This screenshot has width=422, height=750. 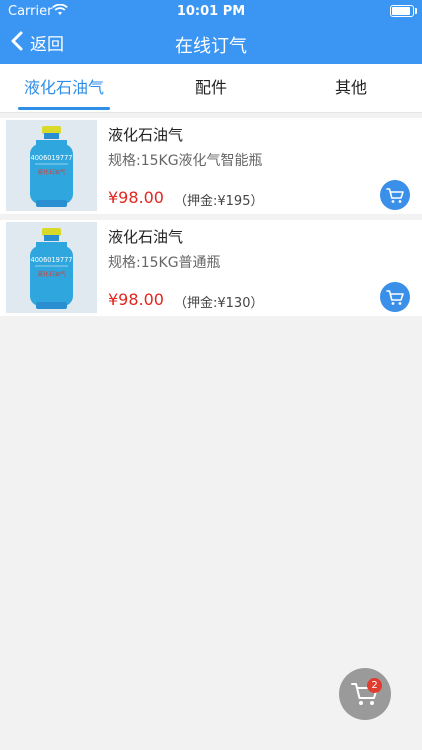 I want to click on tab-other-label: 其他, so click(x=350, y=87).